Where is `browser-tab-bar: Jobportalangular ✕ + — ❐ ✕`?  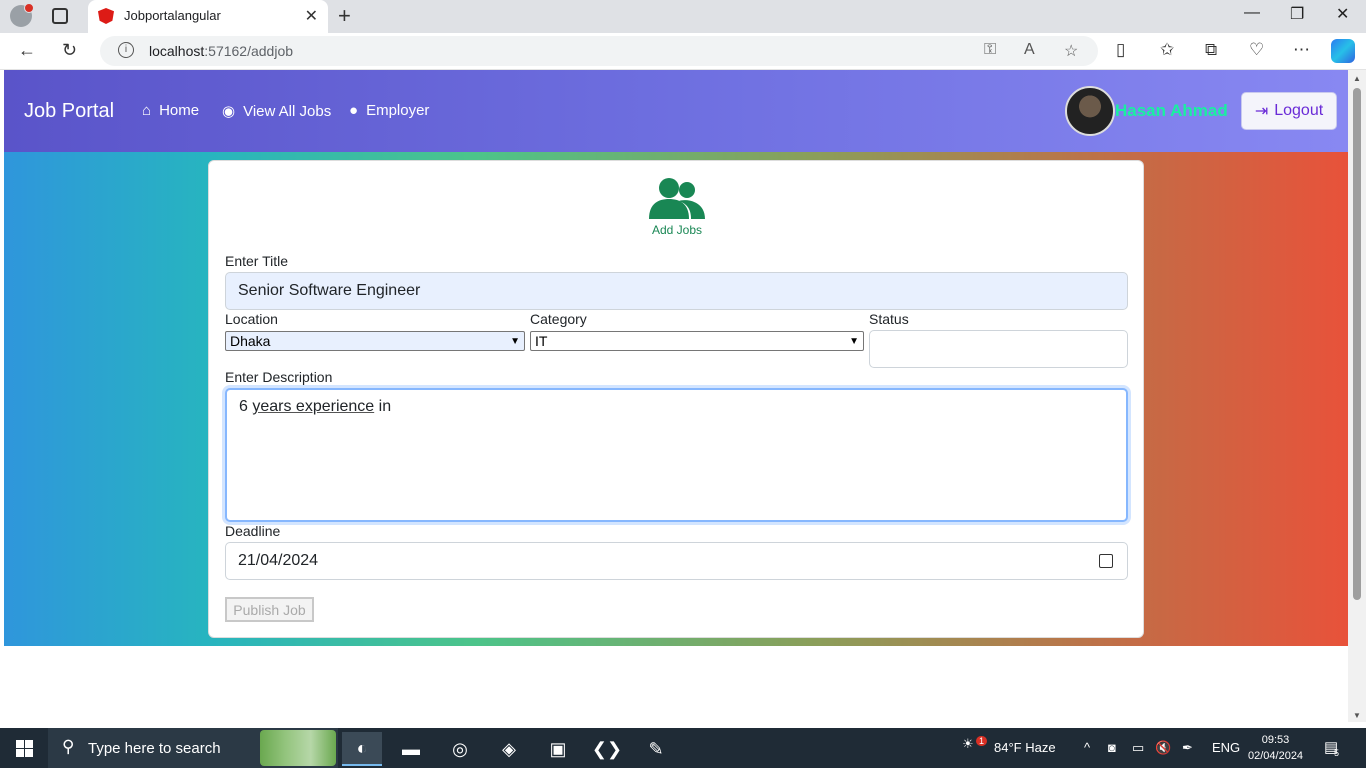
browser-tab-bar: Jobportalangular ✕ + — ❐ ✕ is located at coordinates (683, 16).